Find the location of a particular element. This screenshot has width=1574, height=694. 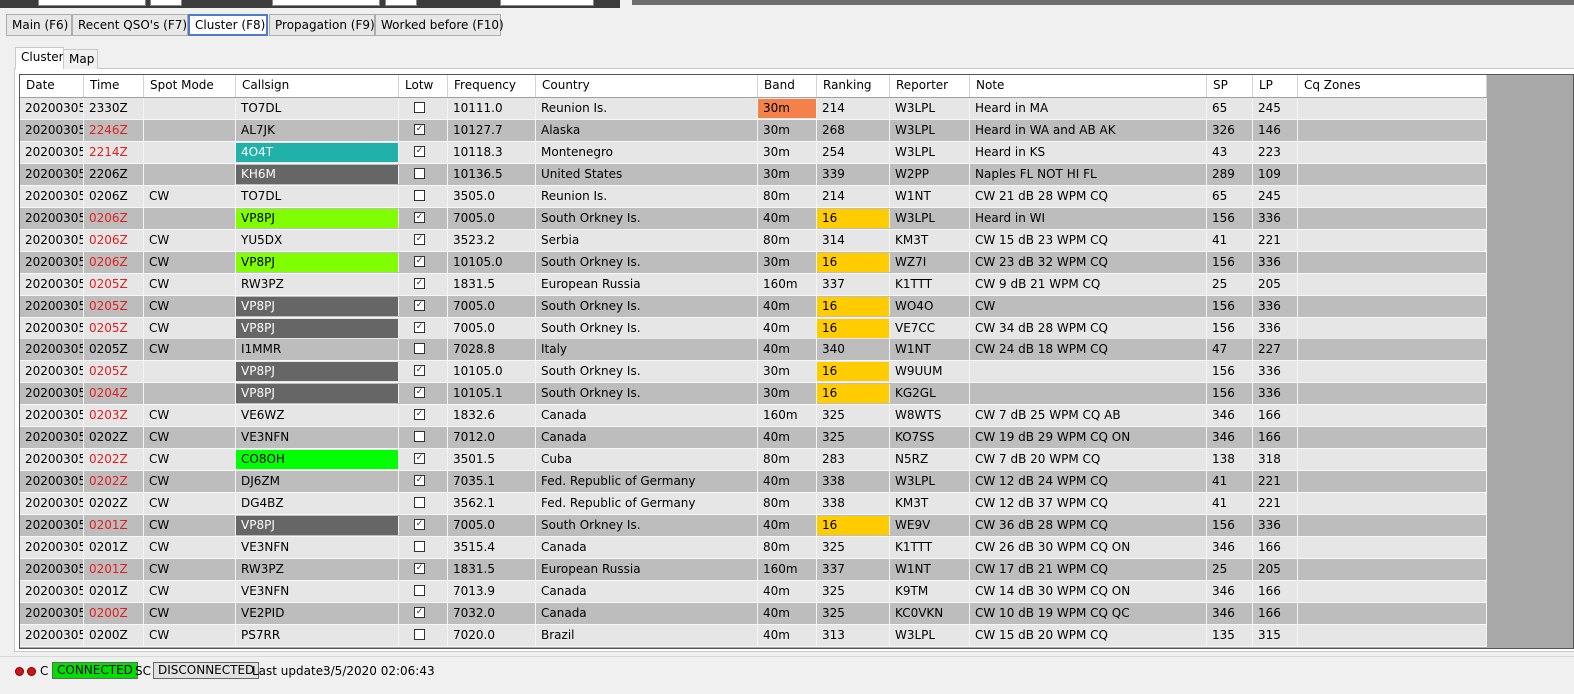

cell-spot-mode: CW is located at coordinates (190, 240).